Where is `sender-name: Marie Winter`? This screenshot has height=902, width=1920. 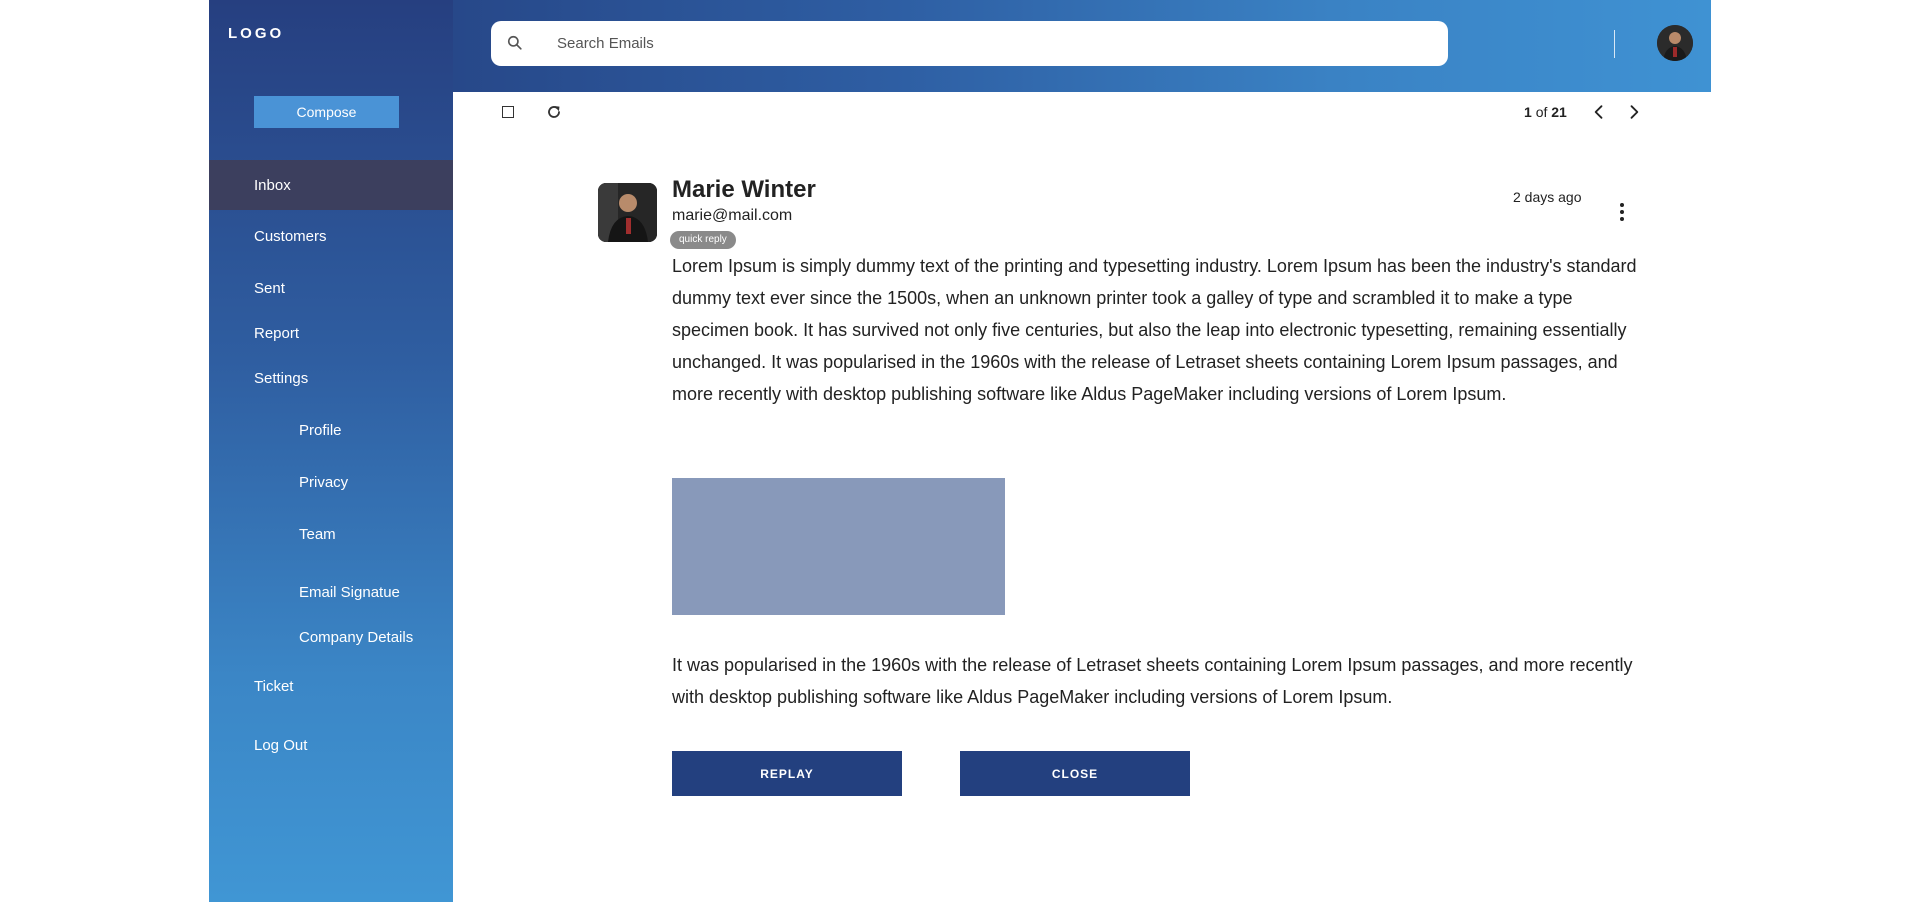
sender-name: Marie Winter is located at coordinates (744, 189).